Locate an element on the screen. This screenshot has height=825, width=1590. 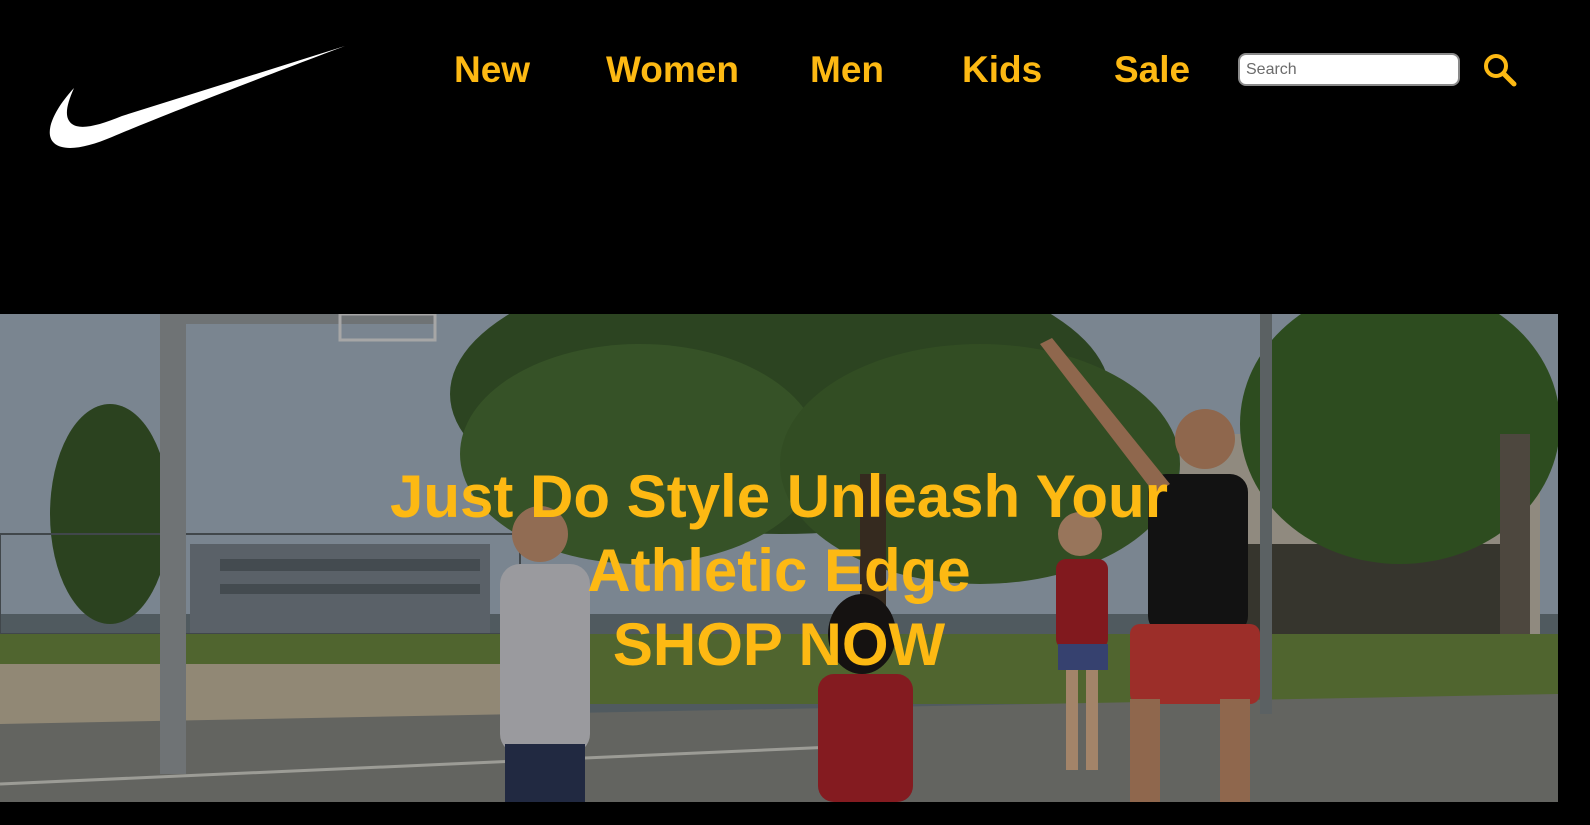
nav-item-women: Women is located at coordinates (672, 70).